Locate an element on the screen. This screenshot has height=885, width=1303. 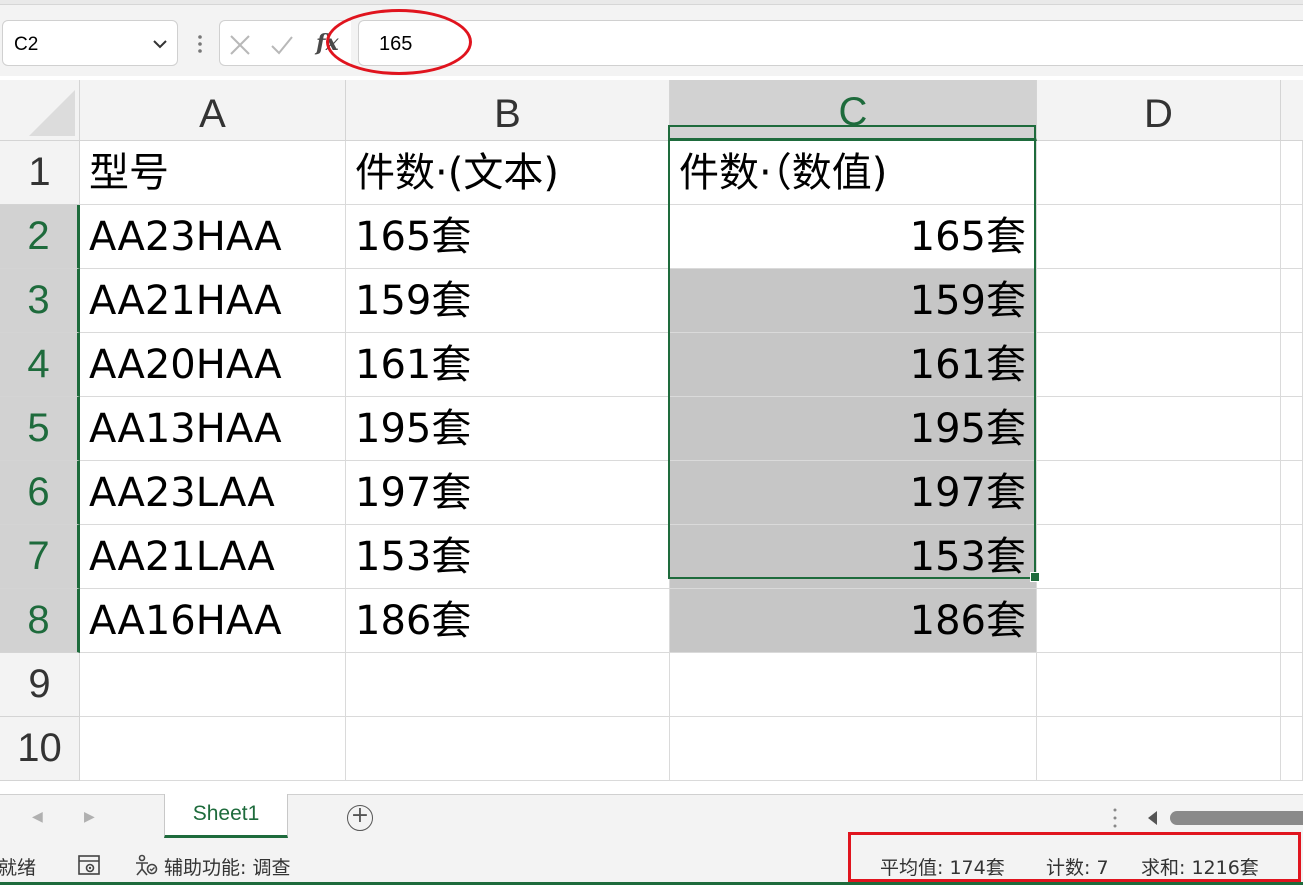
add-sheet-icon: + is located at coordinates (360, 818).